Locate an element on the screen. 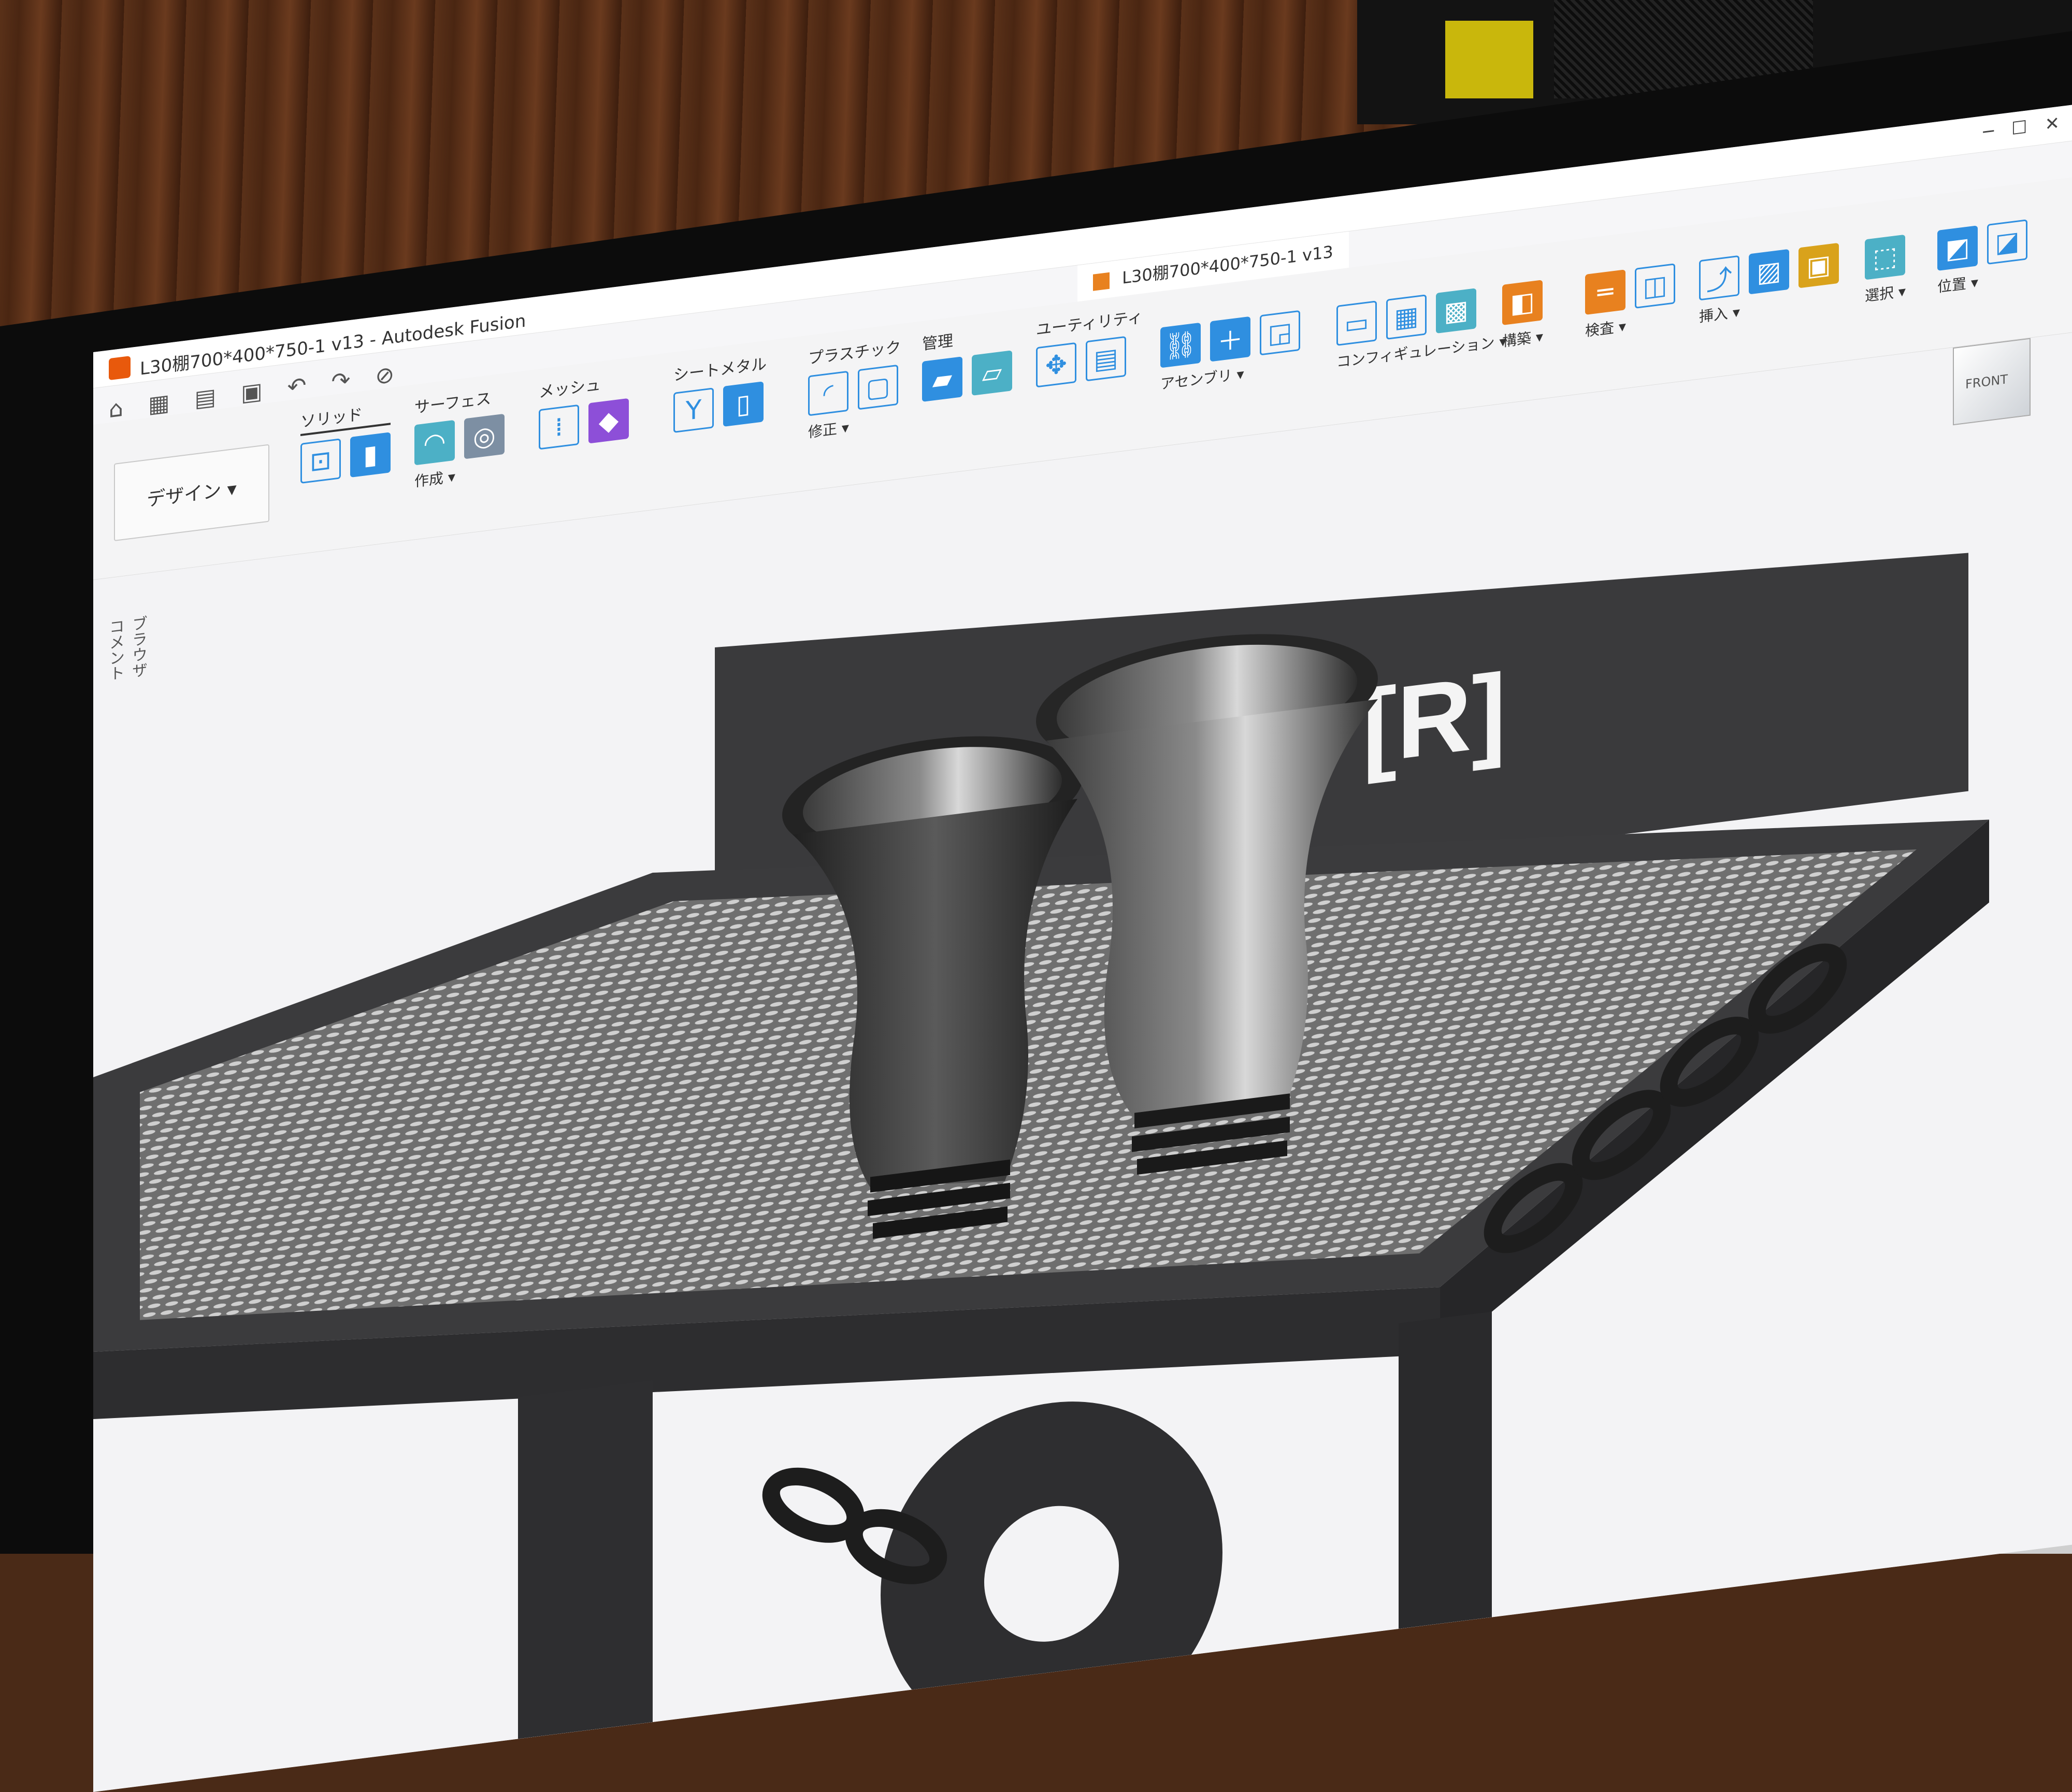 This screenshot has width=2072, height=1792. file-menu-icon: ▤ is located at coordinates (206, 397).